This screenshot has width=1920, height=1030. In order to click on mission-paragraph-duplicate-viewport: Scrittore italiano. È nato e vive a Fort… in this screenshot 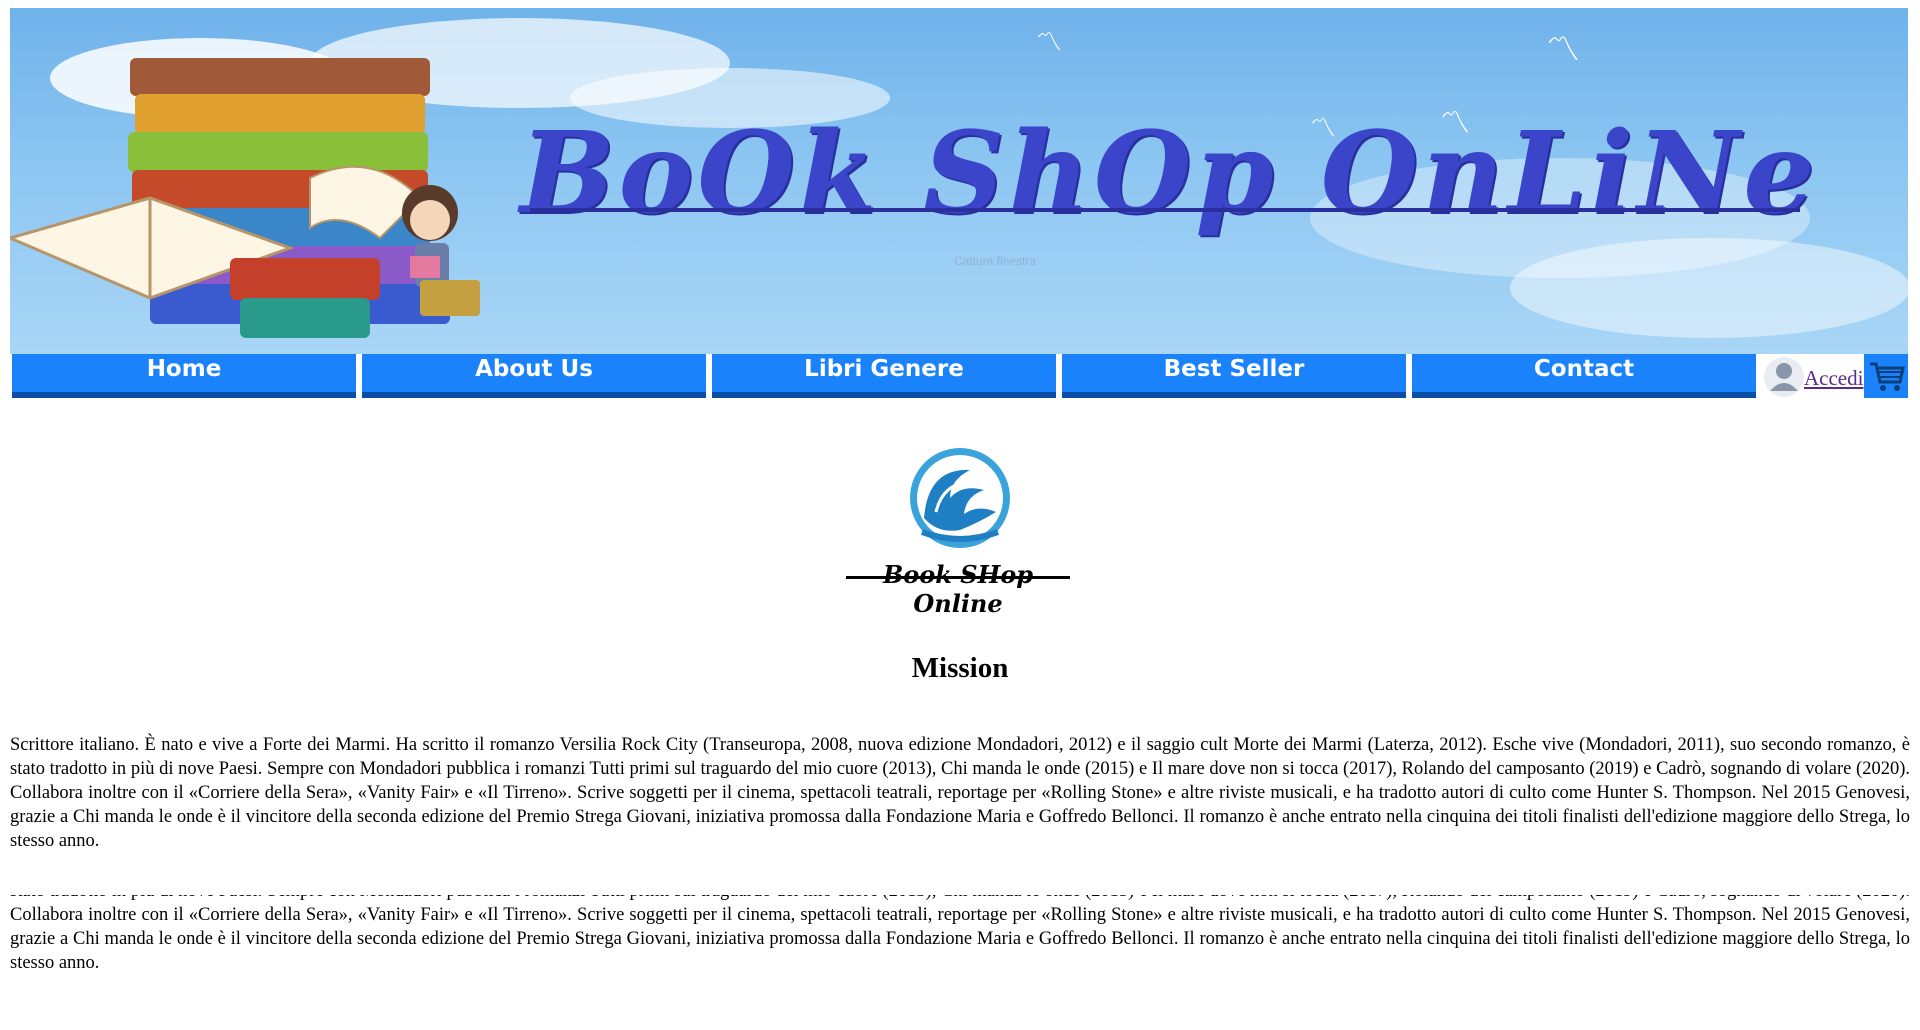, I will do `click(960, 945)`.